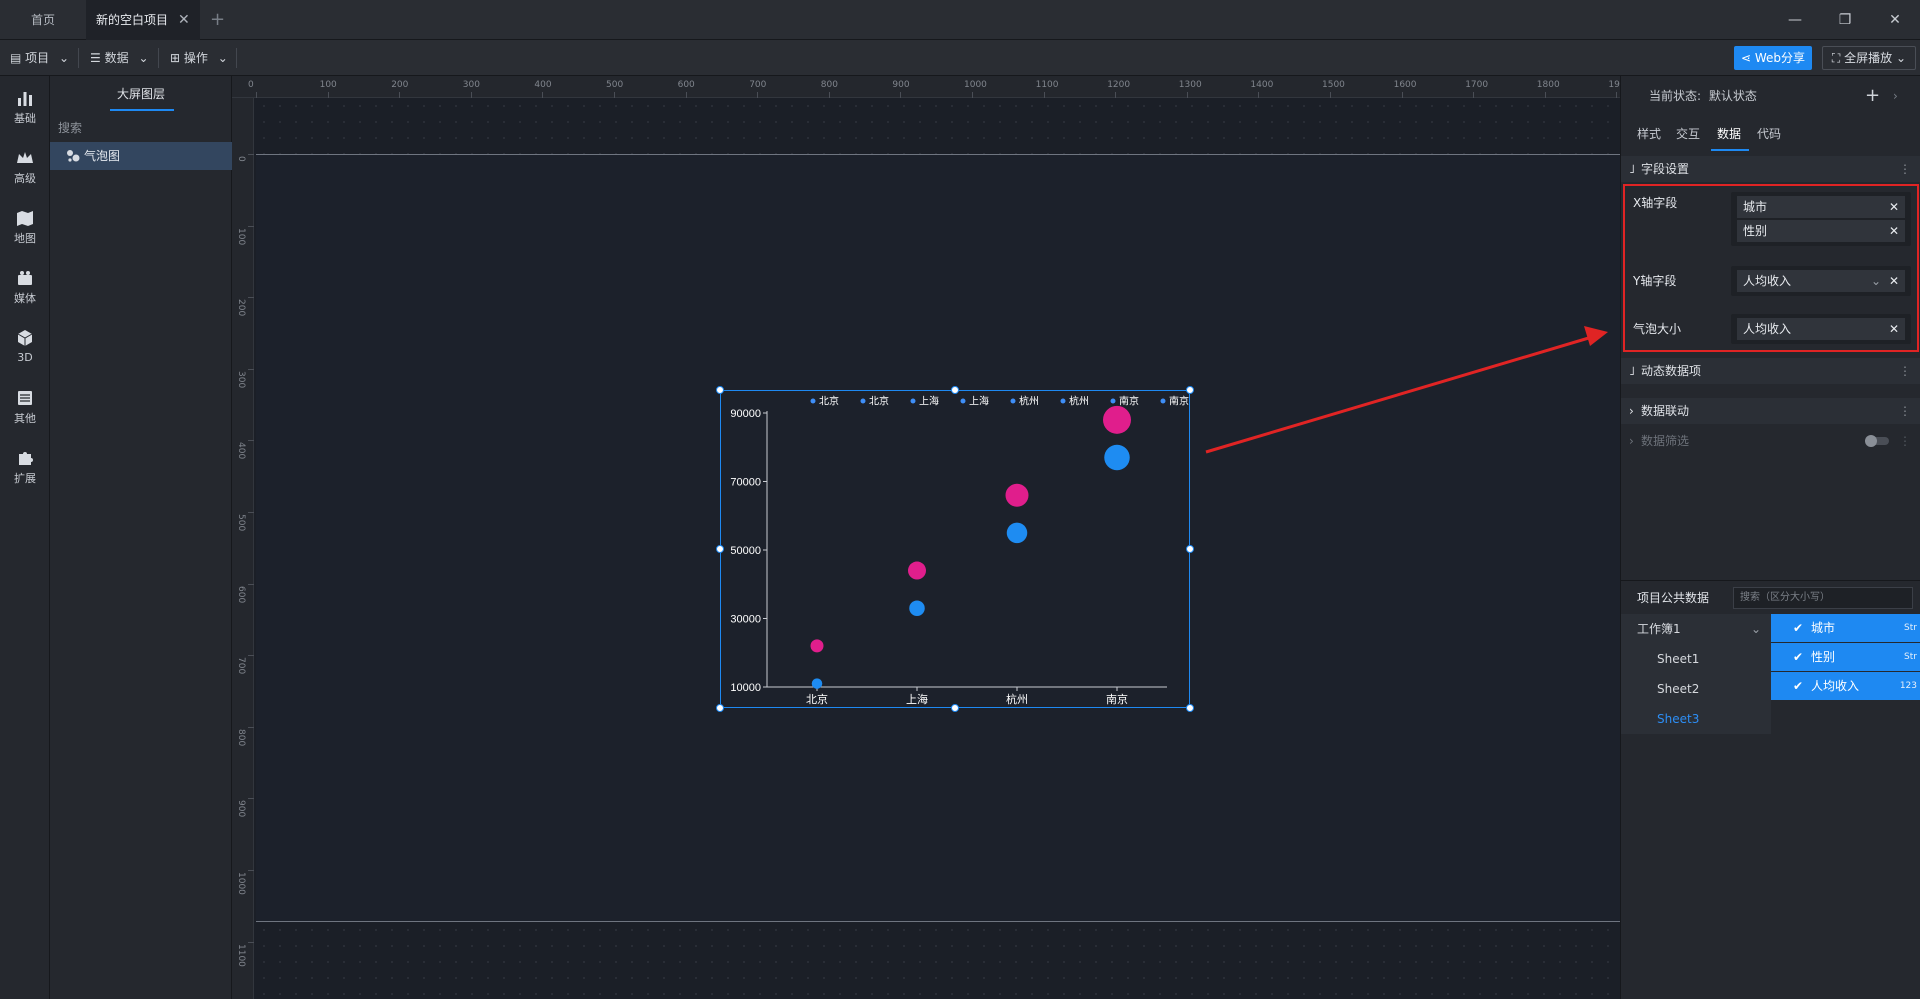  What do you see at coordinates (141, 128) in the screenshot?
I see `layer-search-input: 搜索` at bounding box center [141, 128].